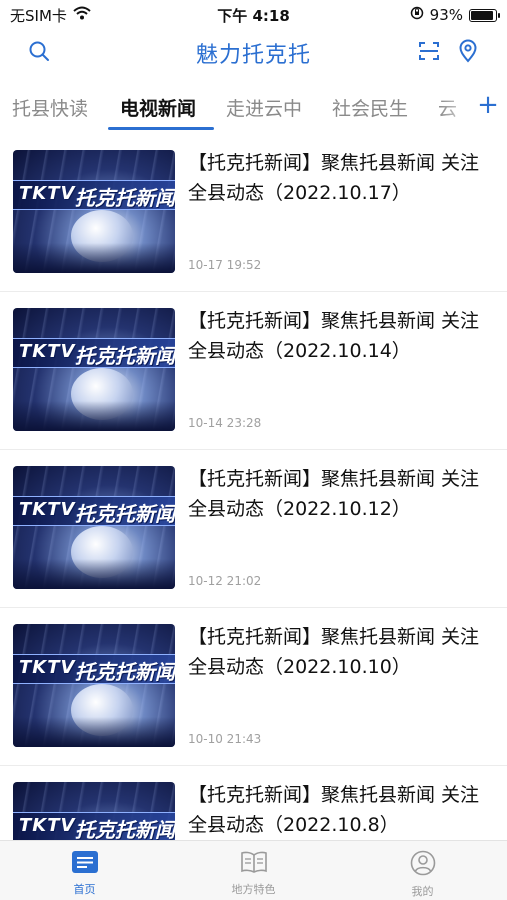  I want to click on nav-home-label: 首页, so click(84, 889).